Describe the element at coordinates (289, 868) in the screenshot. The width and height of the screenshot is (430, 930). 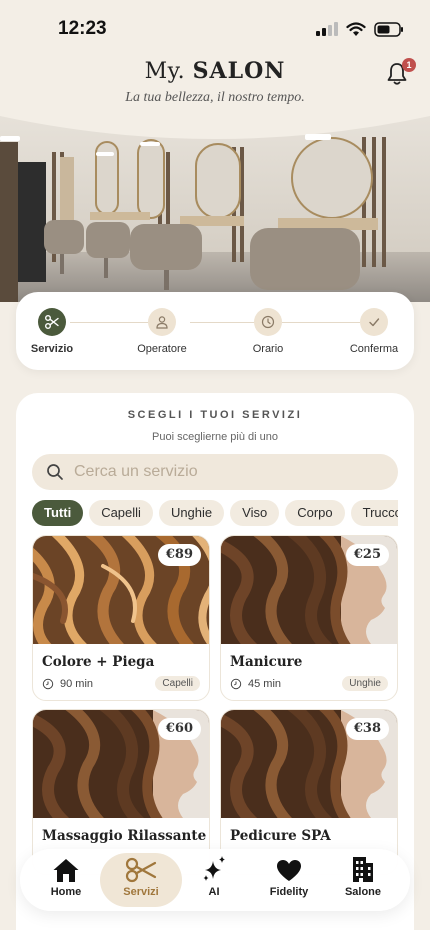
I see `heart-icon` at that location.